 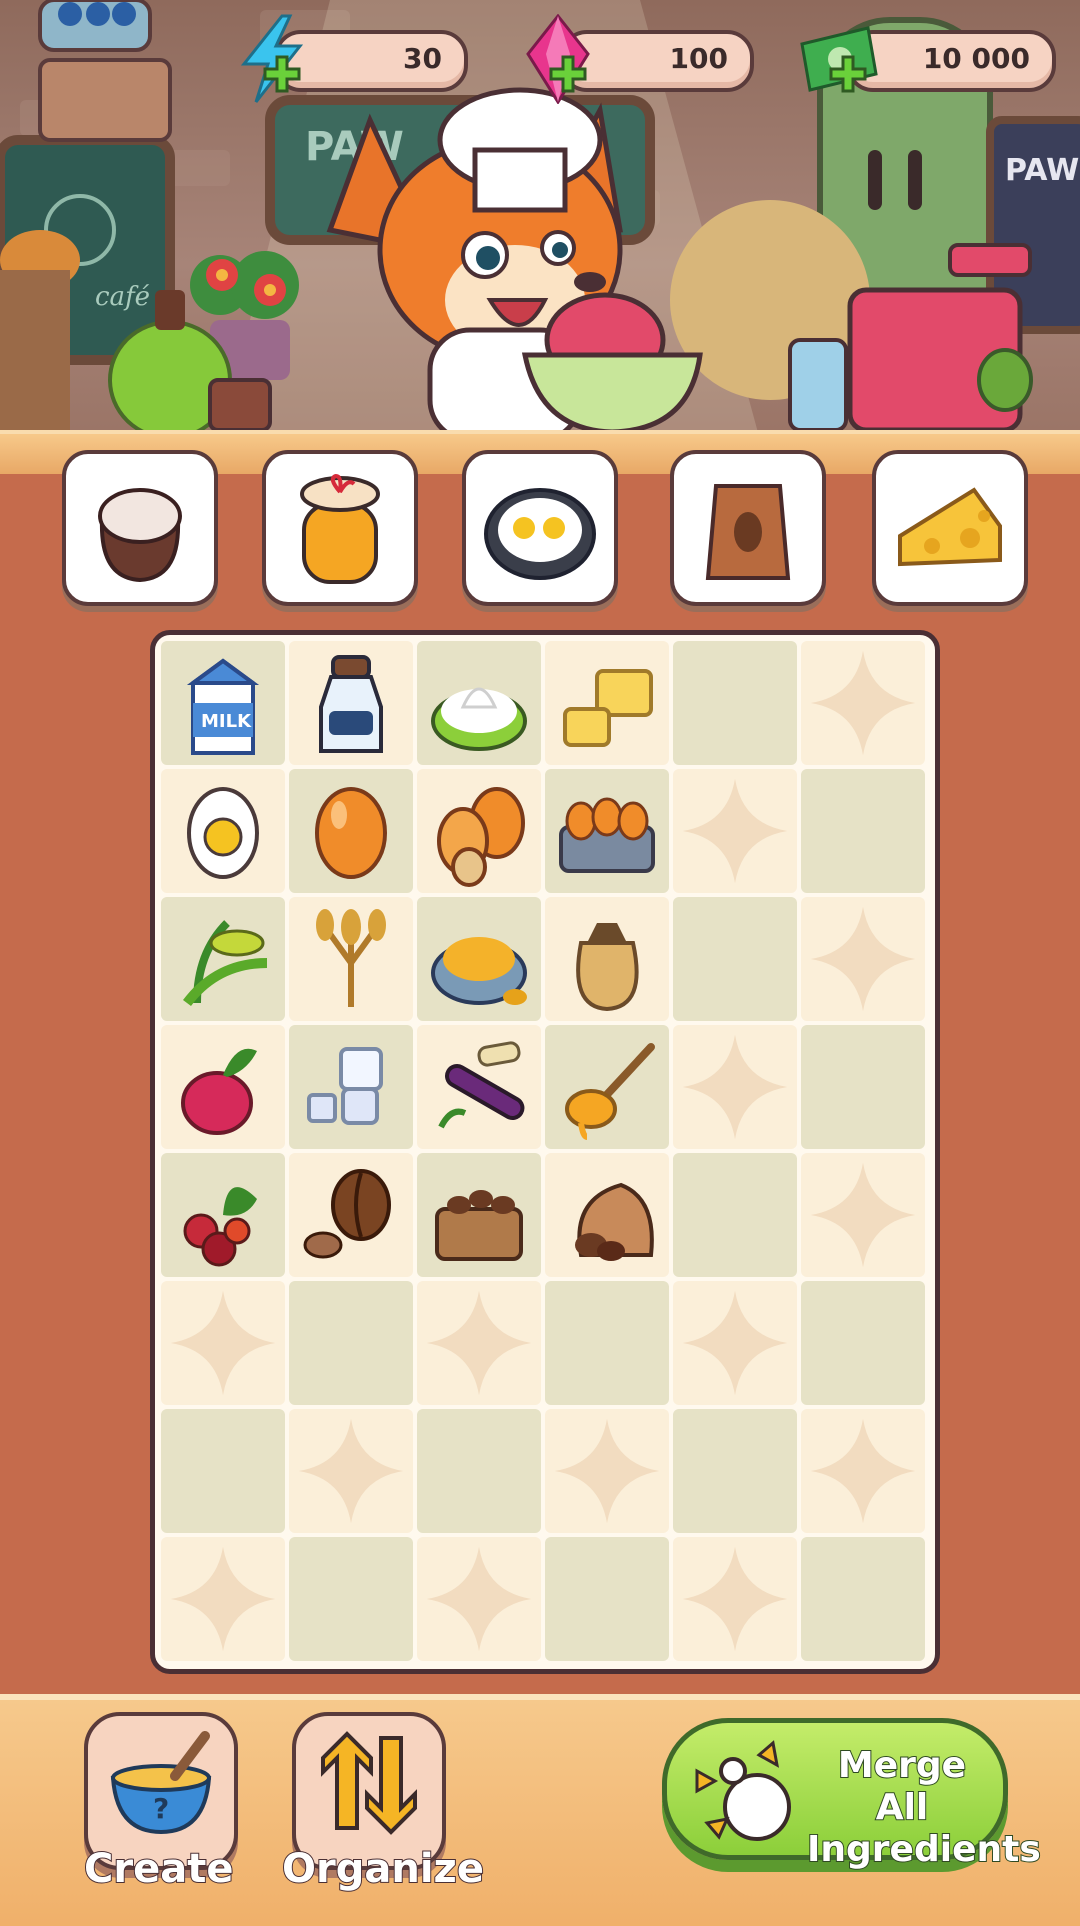 What do you see at coordinates (220, 1227) in the screenshot?
I see `coffee-cherries-icon` at bounding box center [220, 1227].